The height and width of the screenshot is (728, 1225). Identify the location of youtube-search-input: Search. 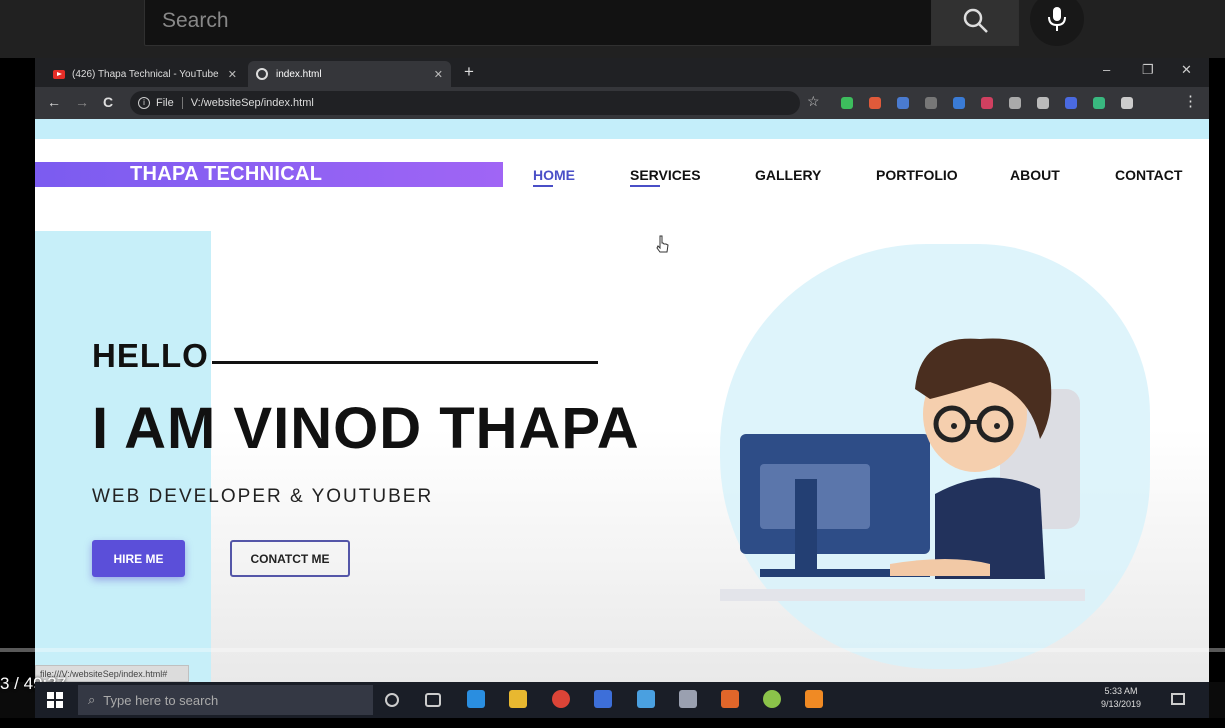
(195, 21).